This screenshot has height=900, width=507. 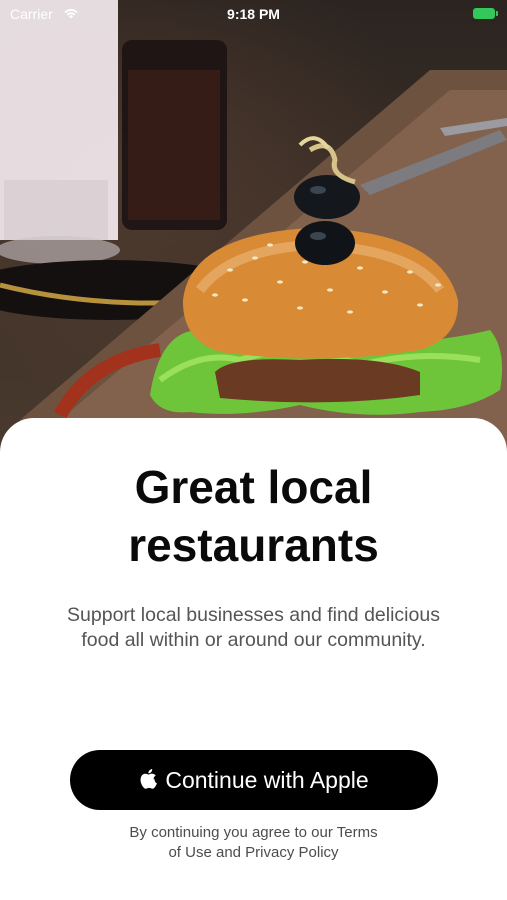 I want to click on terms-line-2: of Use and Privacy Policy, so click(x=253, y=852).